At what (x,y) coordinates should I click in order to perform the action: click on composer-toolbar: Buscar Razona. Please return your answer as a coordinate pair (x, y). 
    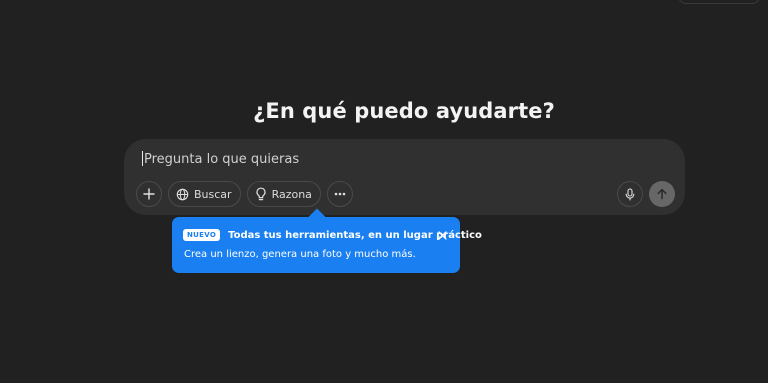
    Looking at the image, I should click on (247, 194).